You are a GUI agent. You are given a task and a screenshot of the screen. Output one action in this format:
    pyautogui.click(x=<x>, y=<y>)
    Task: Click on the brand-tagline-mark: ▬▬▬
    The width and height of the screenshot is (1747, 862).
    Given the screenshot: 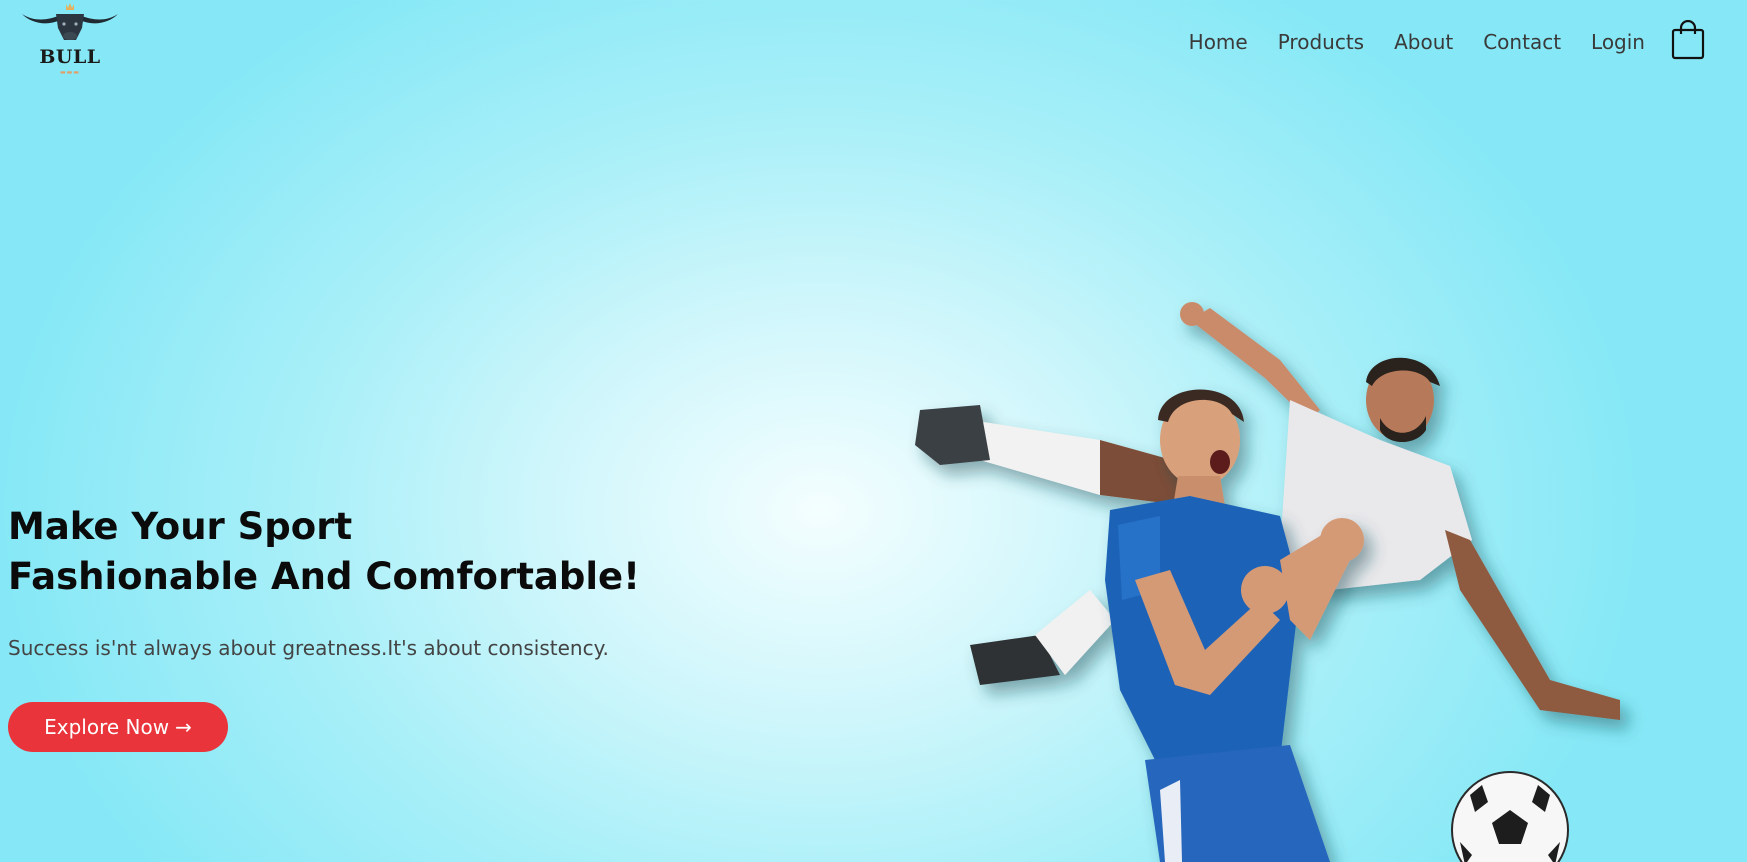 What is the action you would take?
    pyautogui.click(x=69, y=72)
    